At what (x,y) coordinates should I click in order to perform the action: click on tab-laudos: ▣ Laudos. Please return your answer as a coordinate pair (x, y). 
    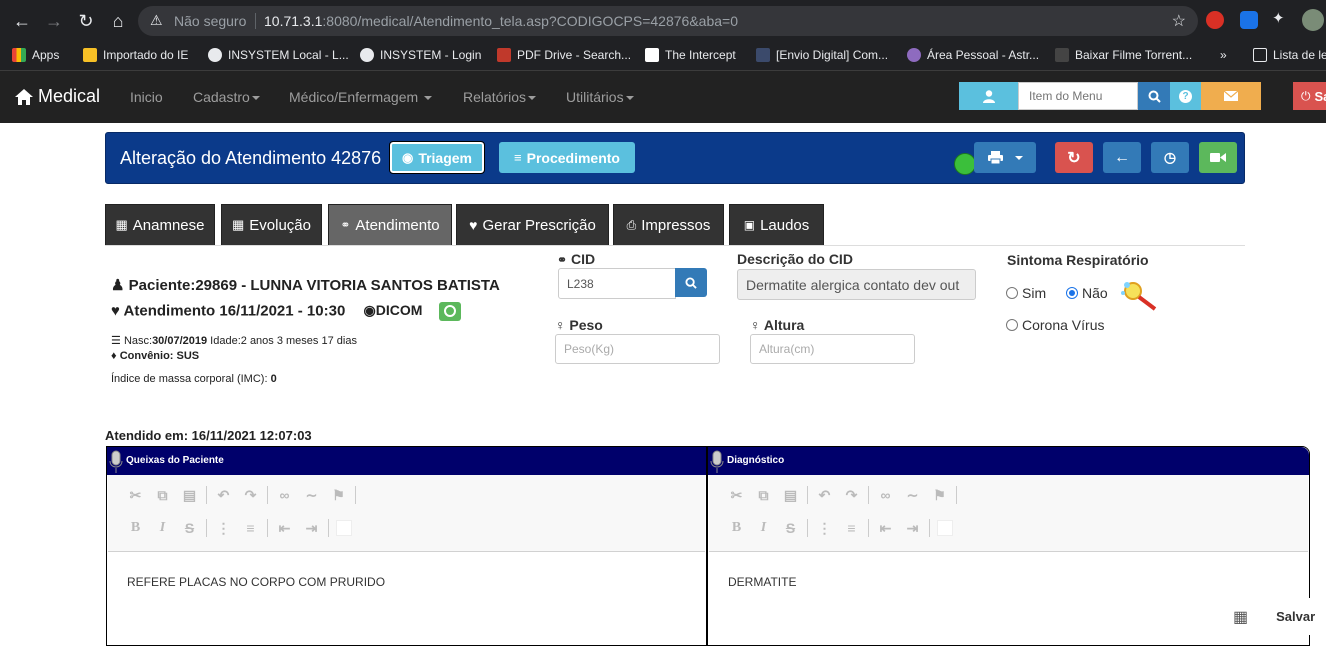
    Looking at the image, I should click on (776, 224).